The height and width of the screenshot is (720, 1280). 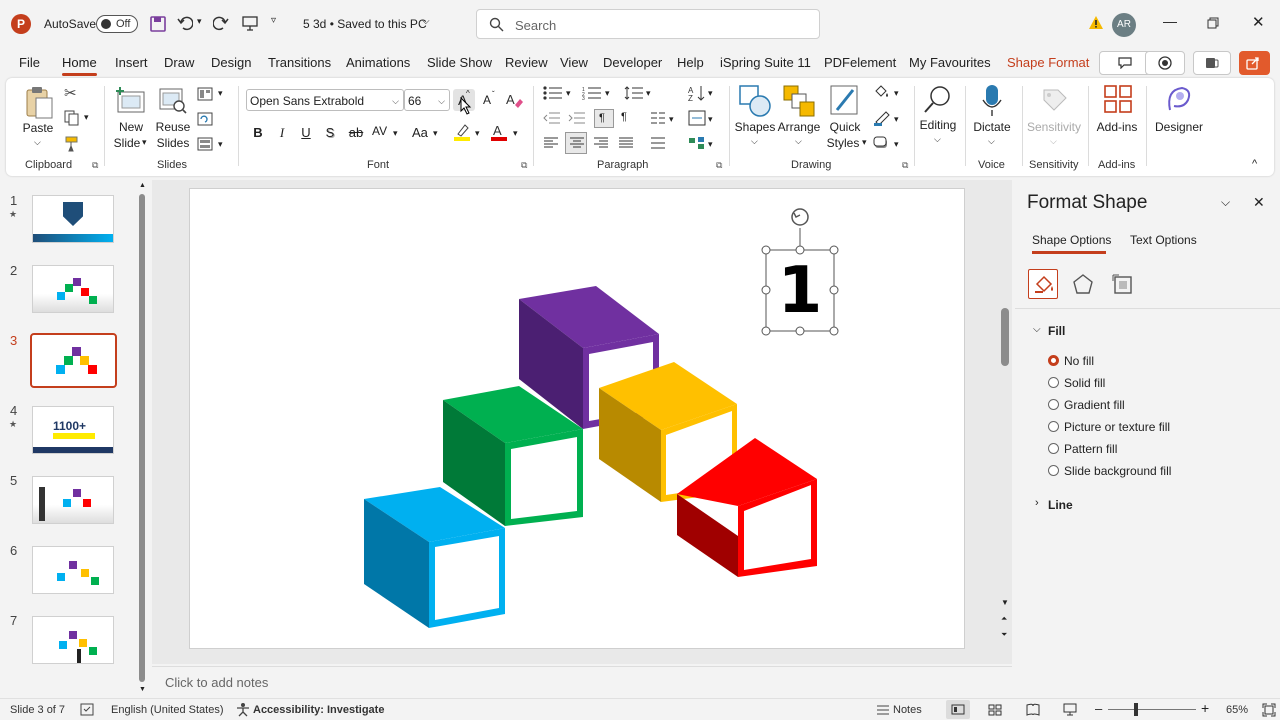 What do you see at coordinates (1212, 63) in the screenshot?
I see `teams-button` at bounding box center [1212, 63].